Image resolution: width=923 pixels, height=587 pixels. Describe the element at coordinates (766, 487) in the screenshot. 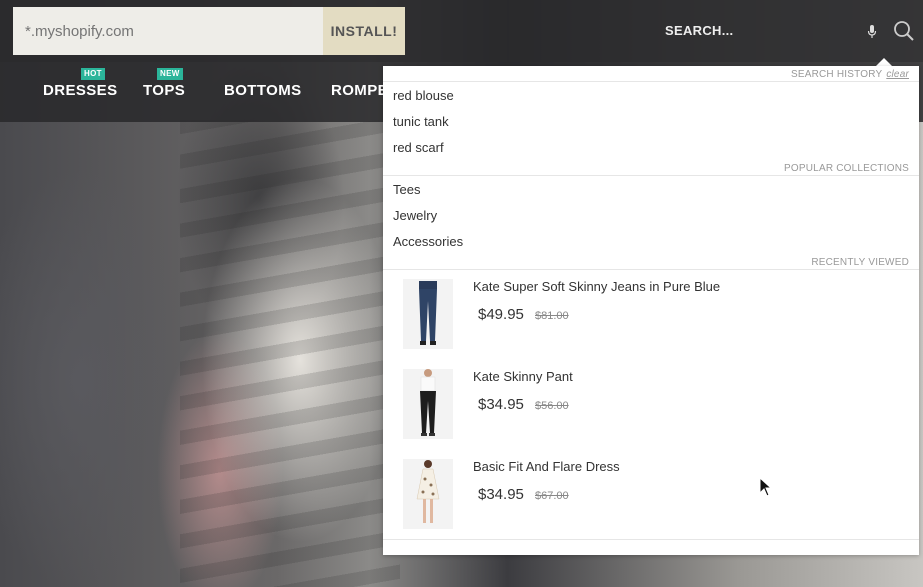

I see `mouse-cursor-icon` at that location.